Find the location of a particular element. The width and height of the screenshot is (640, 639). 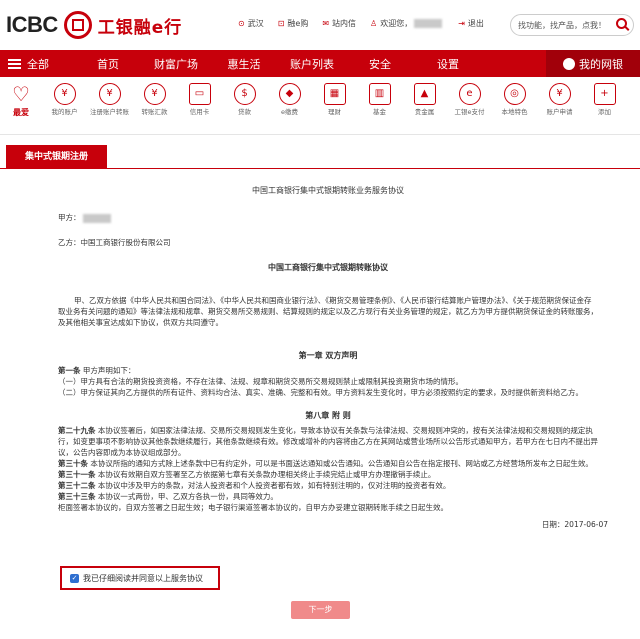

search-input: 找功能，找产品，点我！ is located at coordinates (572, 25).